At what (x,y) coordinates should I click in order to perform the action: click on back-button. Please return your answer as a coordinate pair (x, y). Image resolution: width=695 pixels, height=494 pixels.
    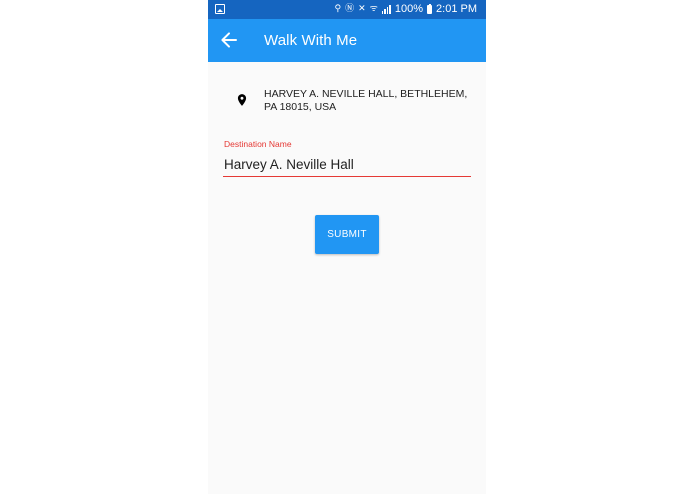
    Looking at the image, I should click on (229, 40).